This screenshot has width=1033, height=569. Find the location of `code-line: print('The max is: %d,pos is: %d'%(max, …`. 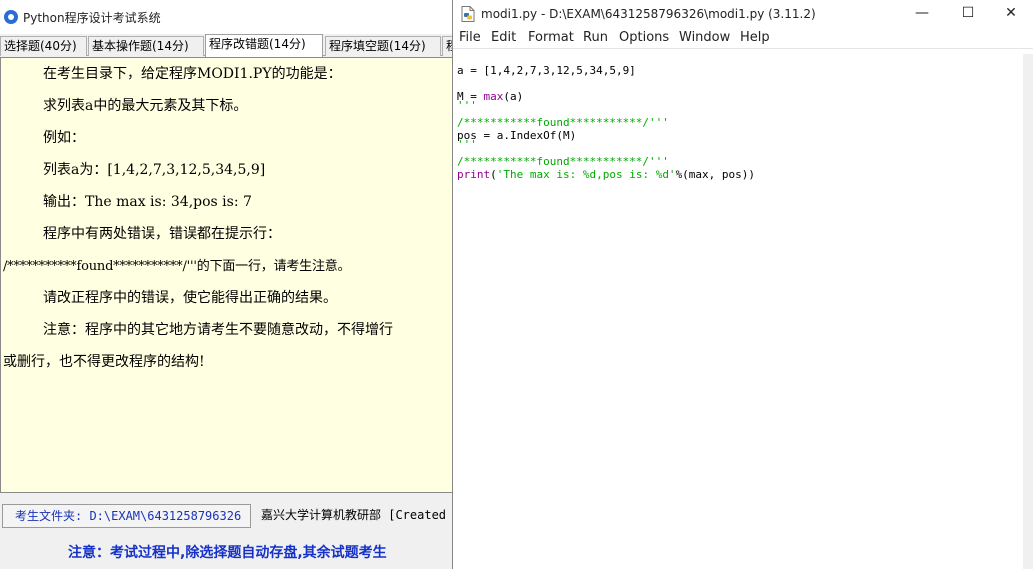

code-line: print('The max is: %d,pos is: %d'%(max, … is located at coordinates (606, 174).